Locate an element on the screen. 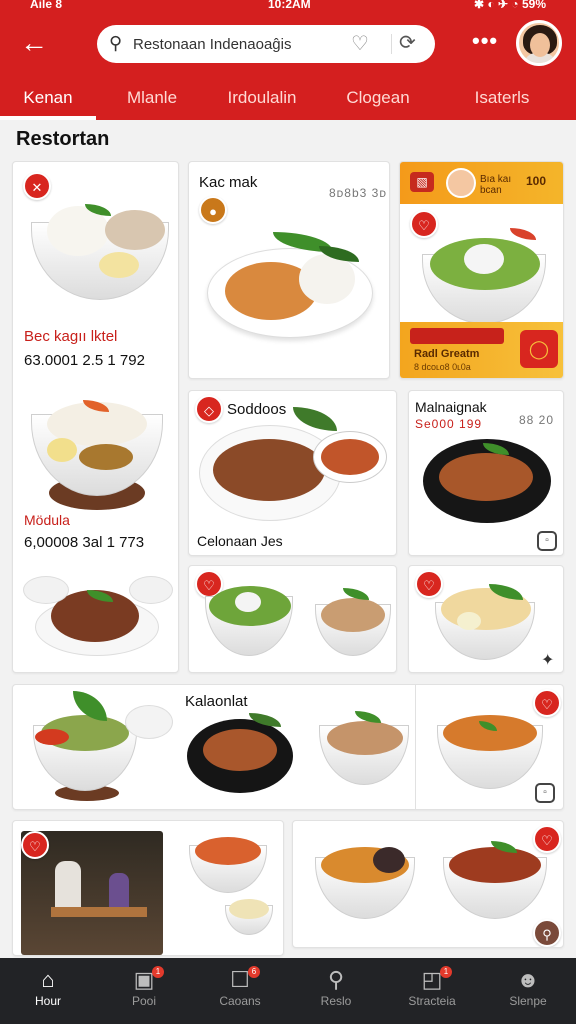 The height and width of the screenshot is (1024, 576). tab-mlanle: Mlanle is located at coordinates (152, 104).